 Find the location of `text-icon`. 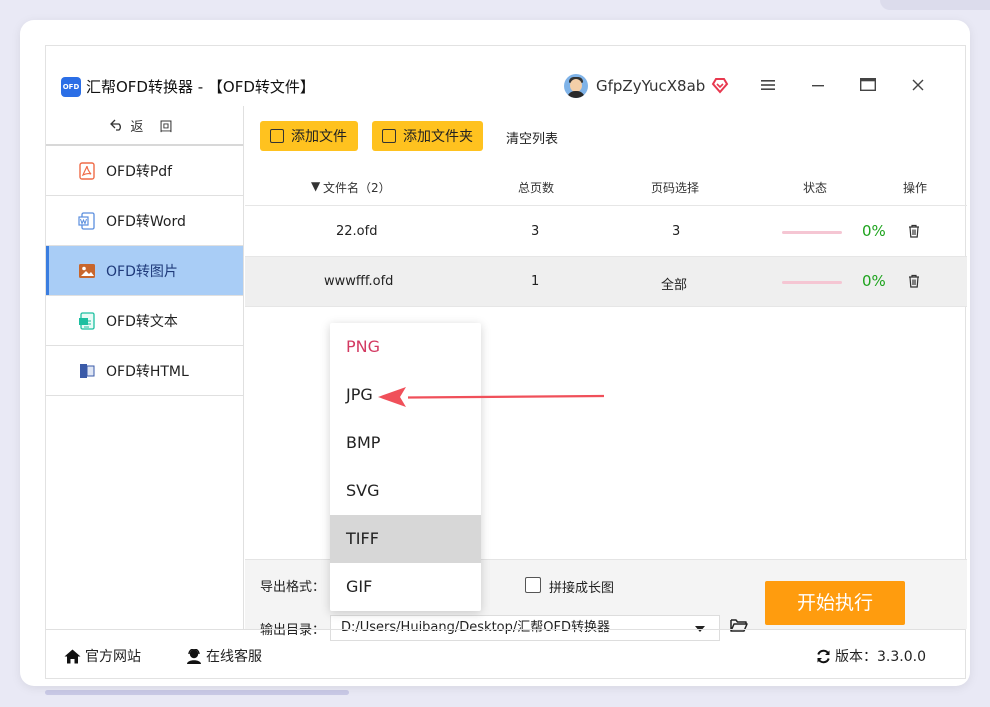

text-icon is located at coordinates (87, 320).